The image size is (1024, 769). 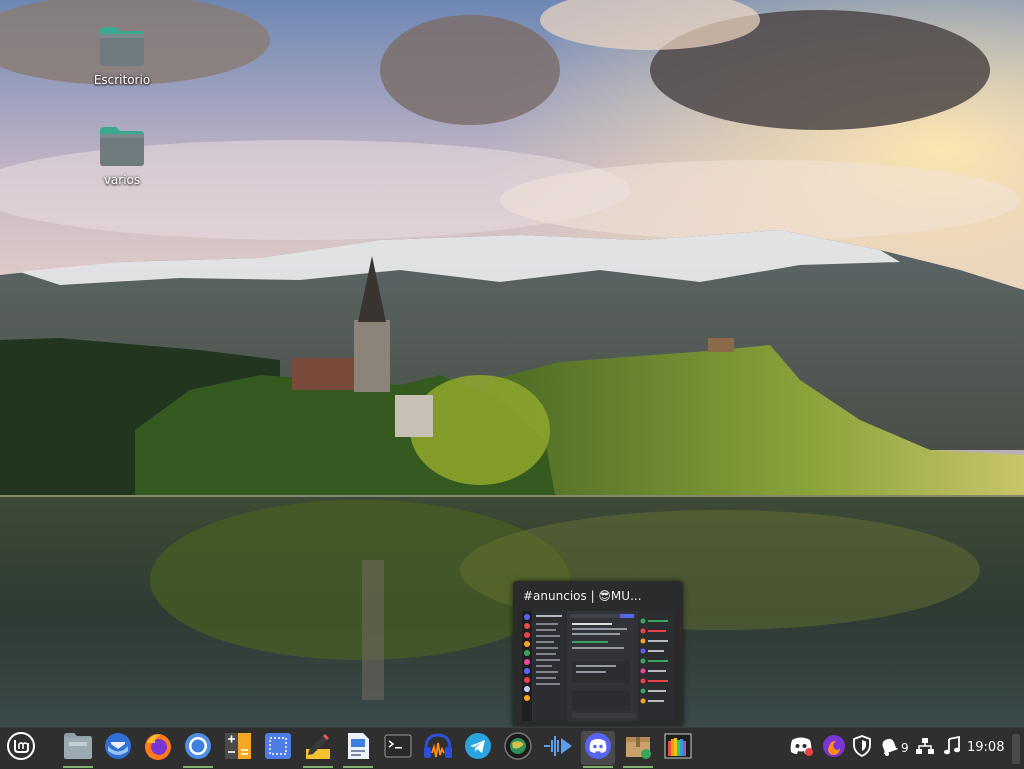 I want to click on globe-icon, so click(x=518, y=748).